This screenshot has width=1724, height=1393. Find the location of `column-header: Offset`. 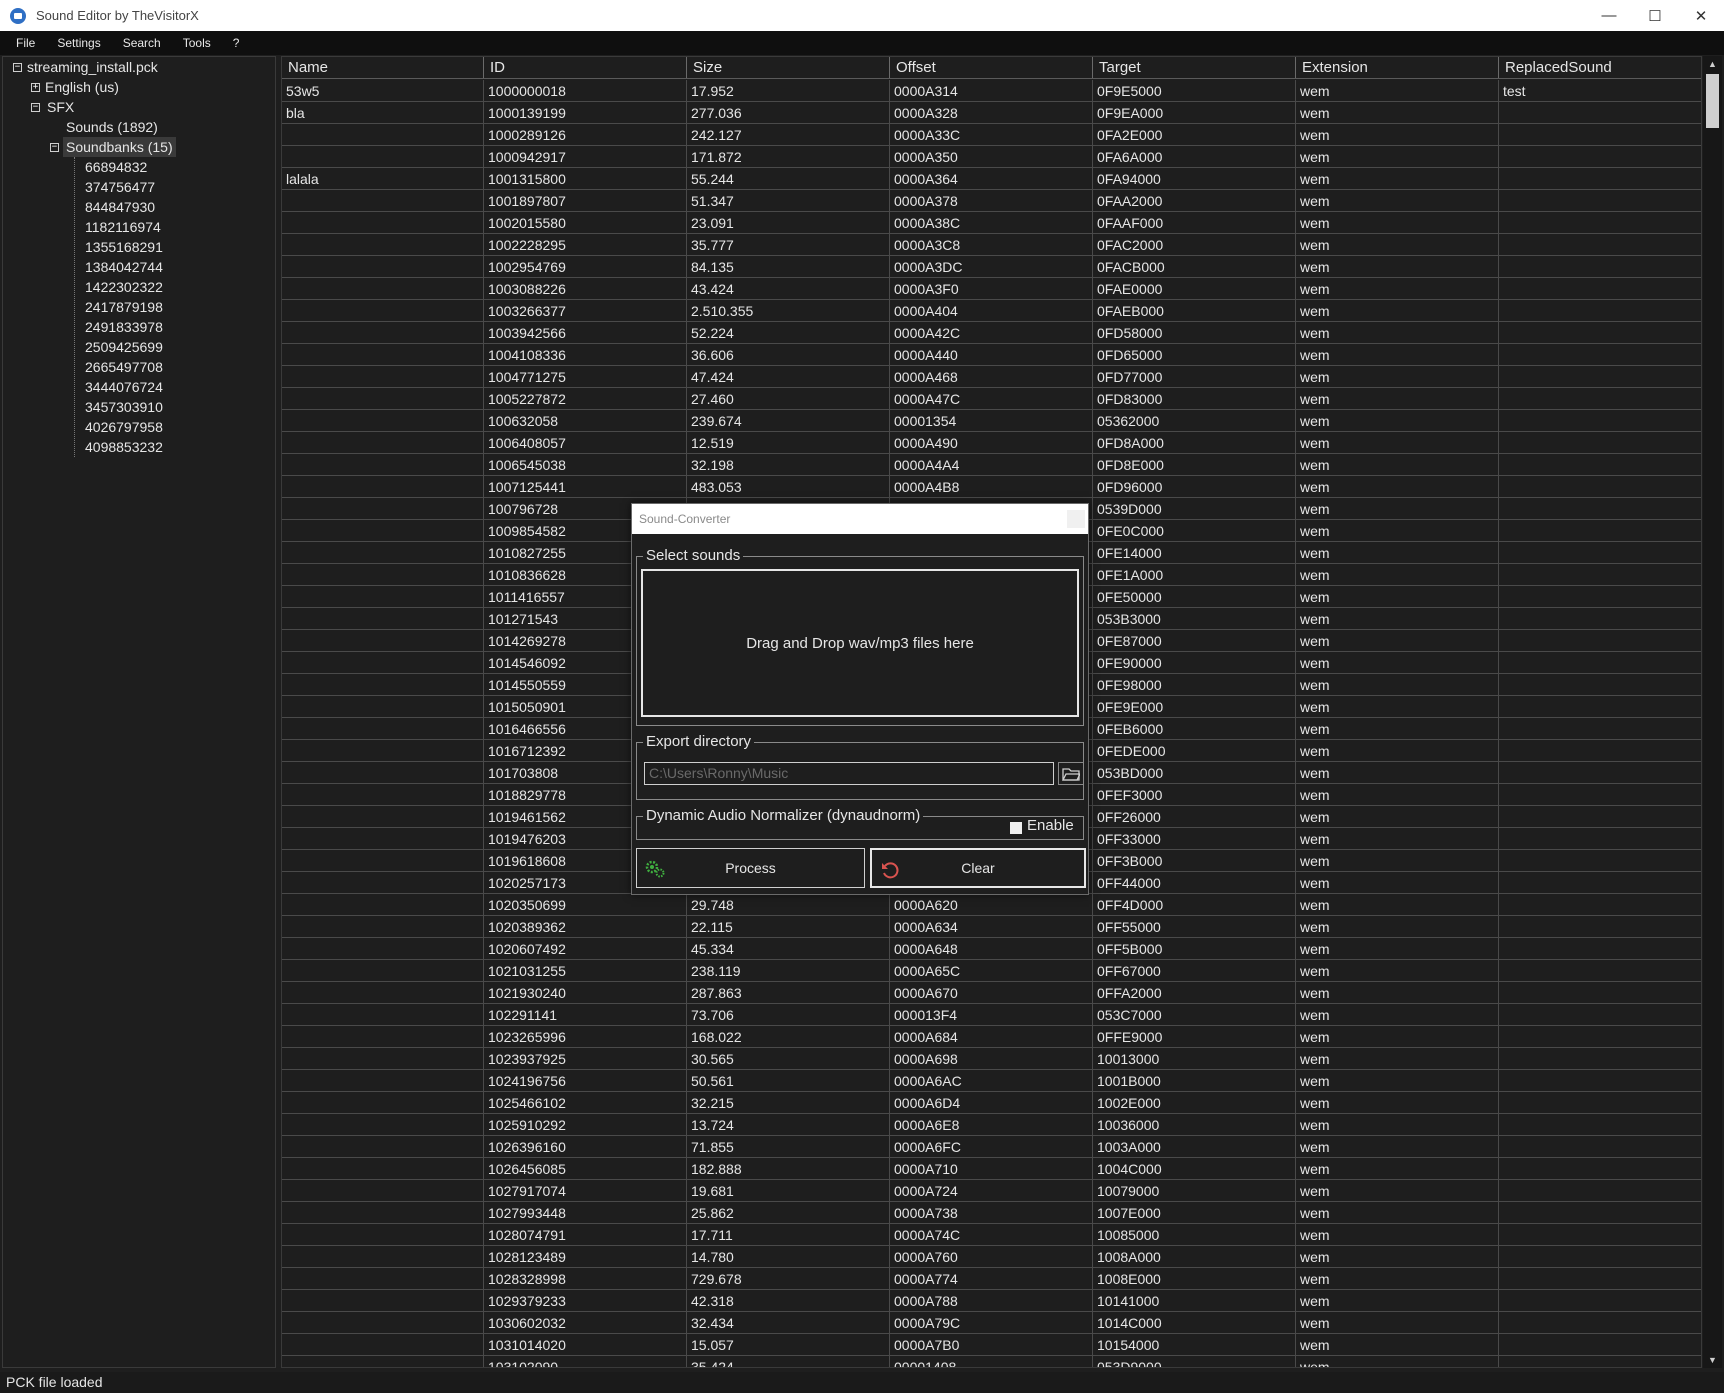

column-header: Offset is located at coordinates (991, 67).